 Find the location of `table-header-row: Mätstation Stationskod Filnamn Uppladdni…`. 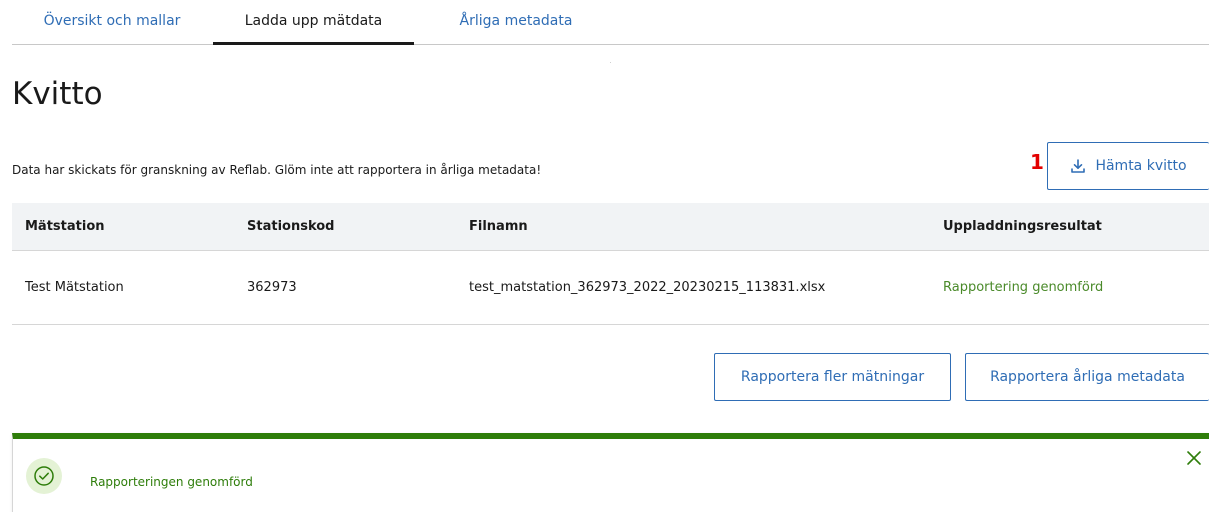

table-header-row: Mätstation Stationskod Filnamn Uppladdni… is located at coordinates (610, 227).